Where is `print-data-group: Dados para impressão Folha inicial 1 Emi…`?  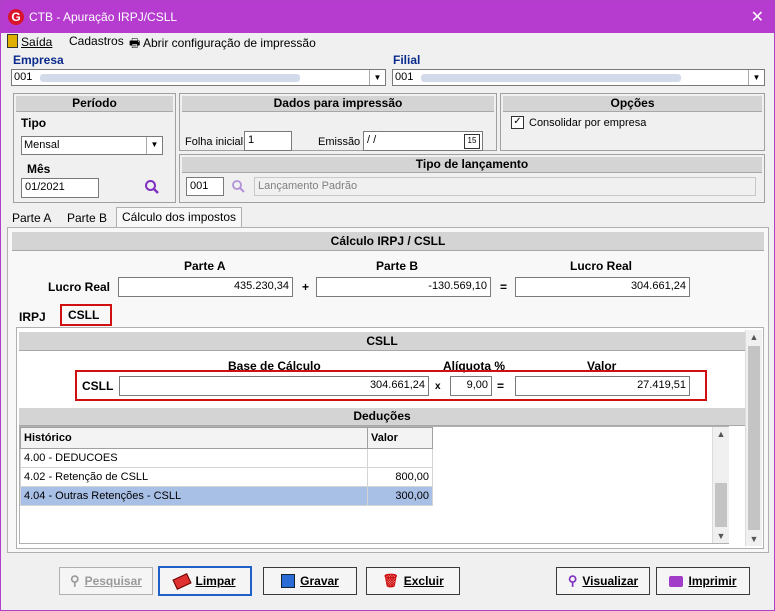
print-data-group: Dados para impressão Folha inicial 1 Emi… is located at coordinates (338, 122).